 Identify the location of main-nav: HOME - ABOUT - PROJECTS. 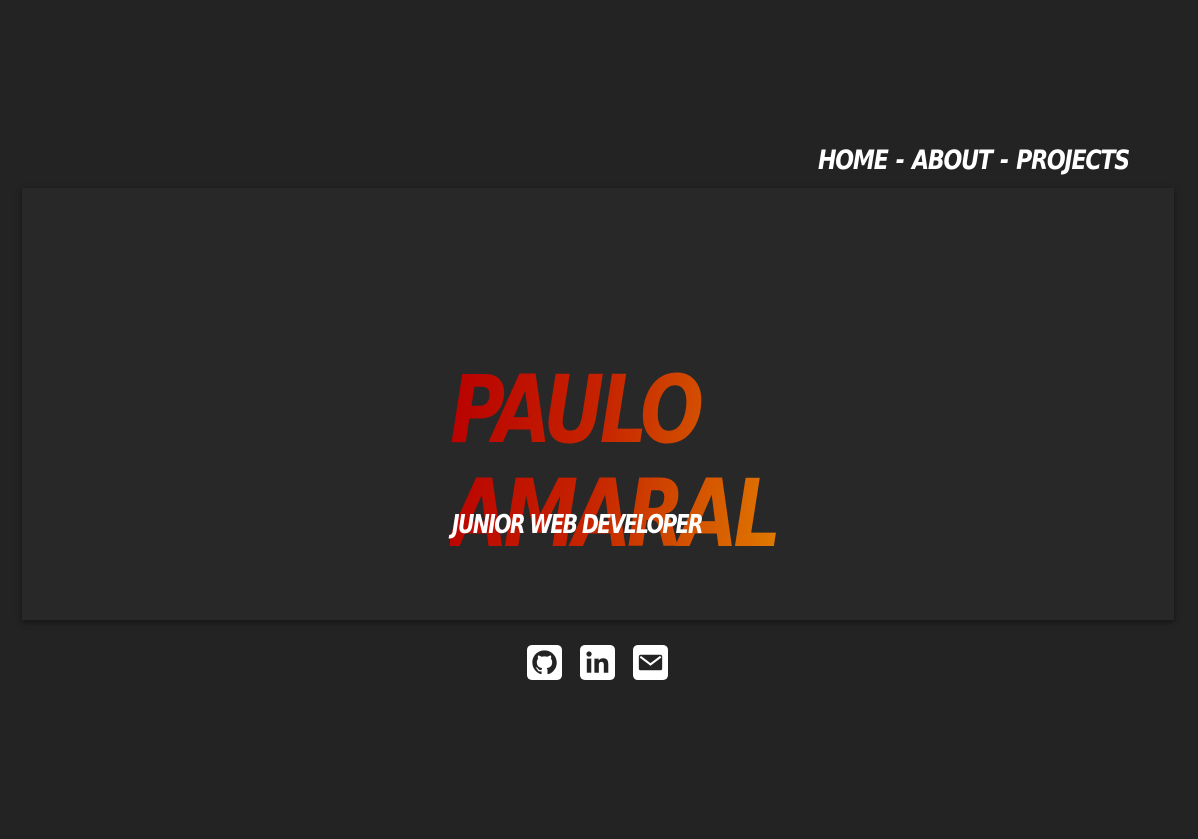
(974, 160).